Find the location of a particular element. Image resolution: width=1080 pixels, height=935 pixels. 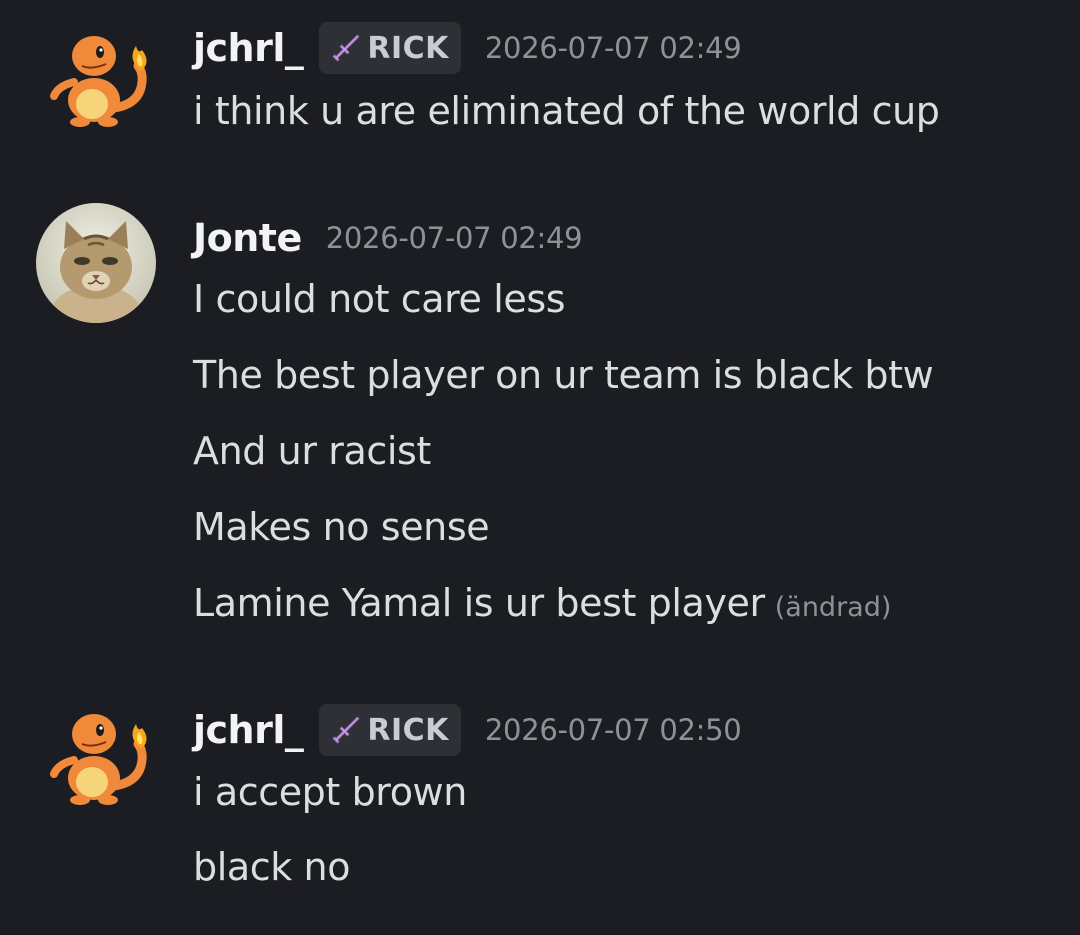

username: Jonte is located at coordinates (247, 238).